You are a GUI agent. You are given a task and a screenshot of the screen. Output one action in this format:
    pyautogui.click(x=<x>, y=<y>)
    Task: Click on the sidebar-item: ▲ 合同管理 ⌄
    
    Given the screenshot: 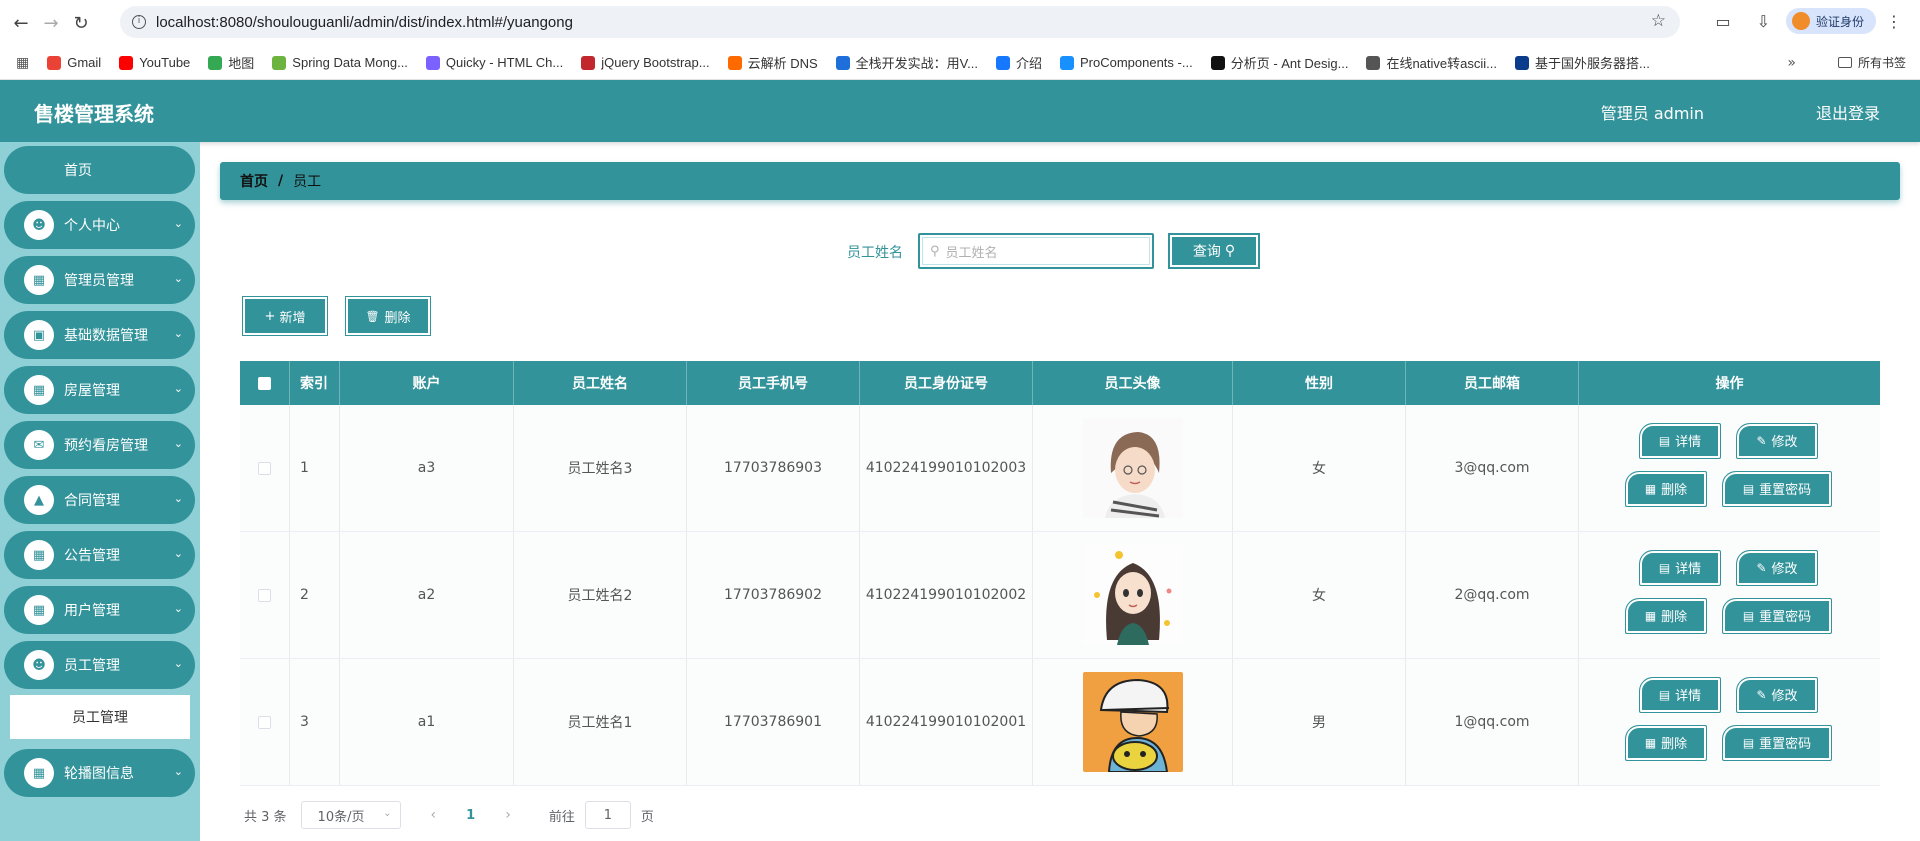 What is the action you would take?
    pyautogui.click(x=99, y=500)
    